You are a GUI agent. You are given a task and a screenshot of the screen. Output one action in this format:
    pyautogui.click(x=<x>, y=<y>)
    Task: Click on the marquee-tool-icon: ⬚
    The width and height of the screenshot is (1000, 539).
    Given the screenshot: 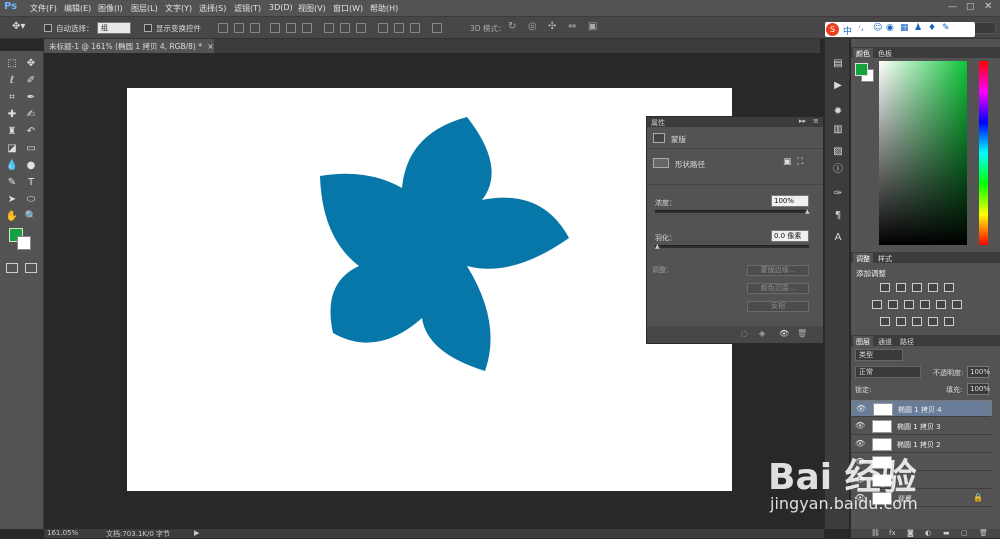 What is the action you would take?
    pyautogui.click(x=12, y=64)
    